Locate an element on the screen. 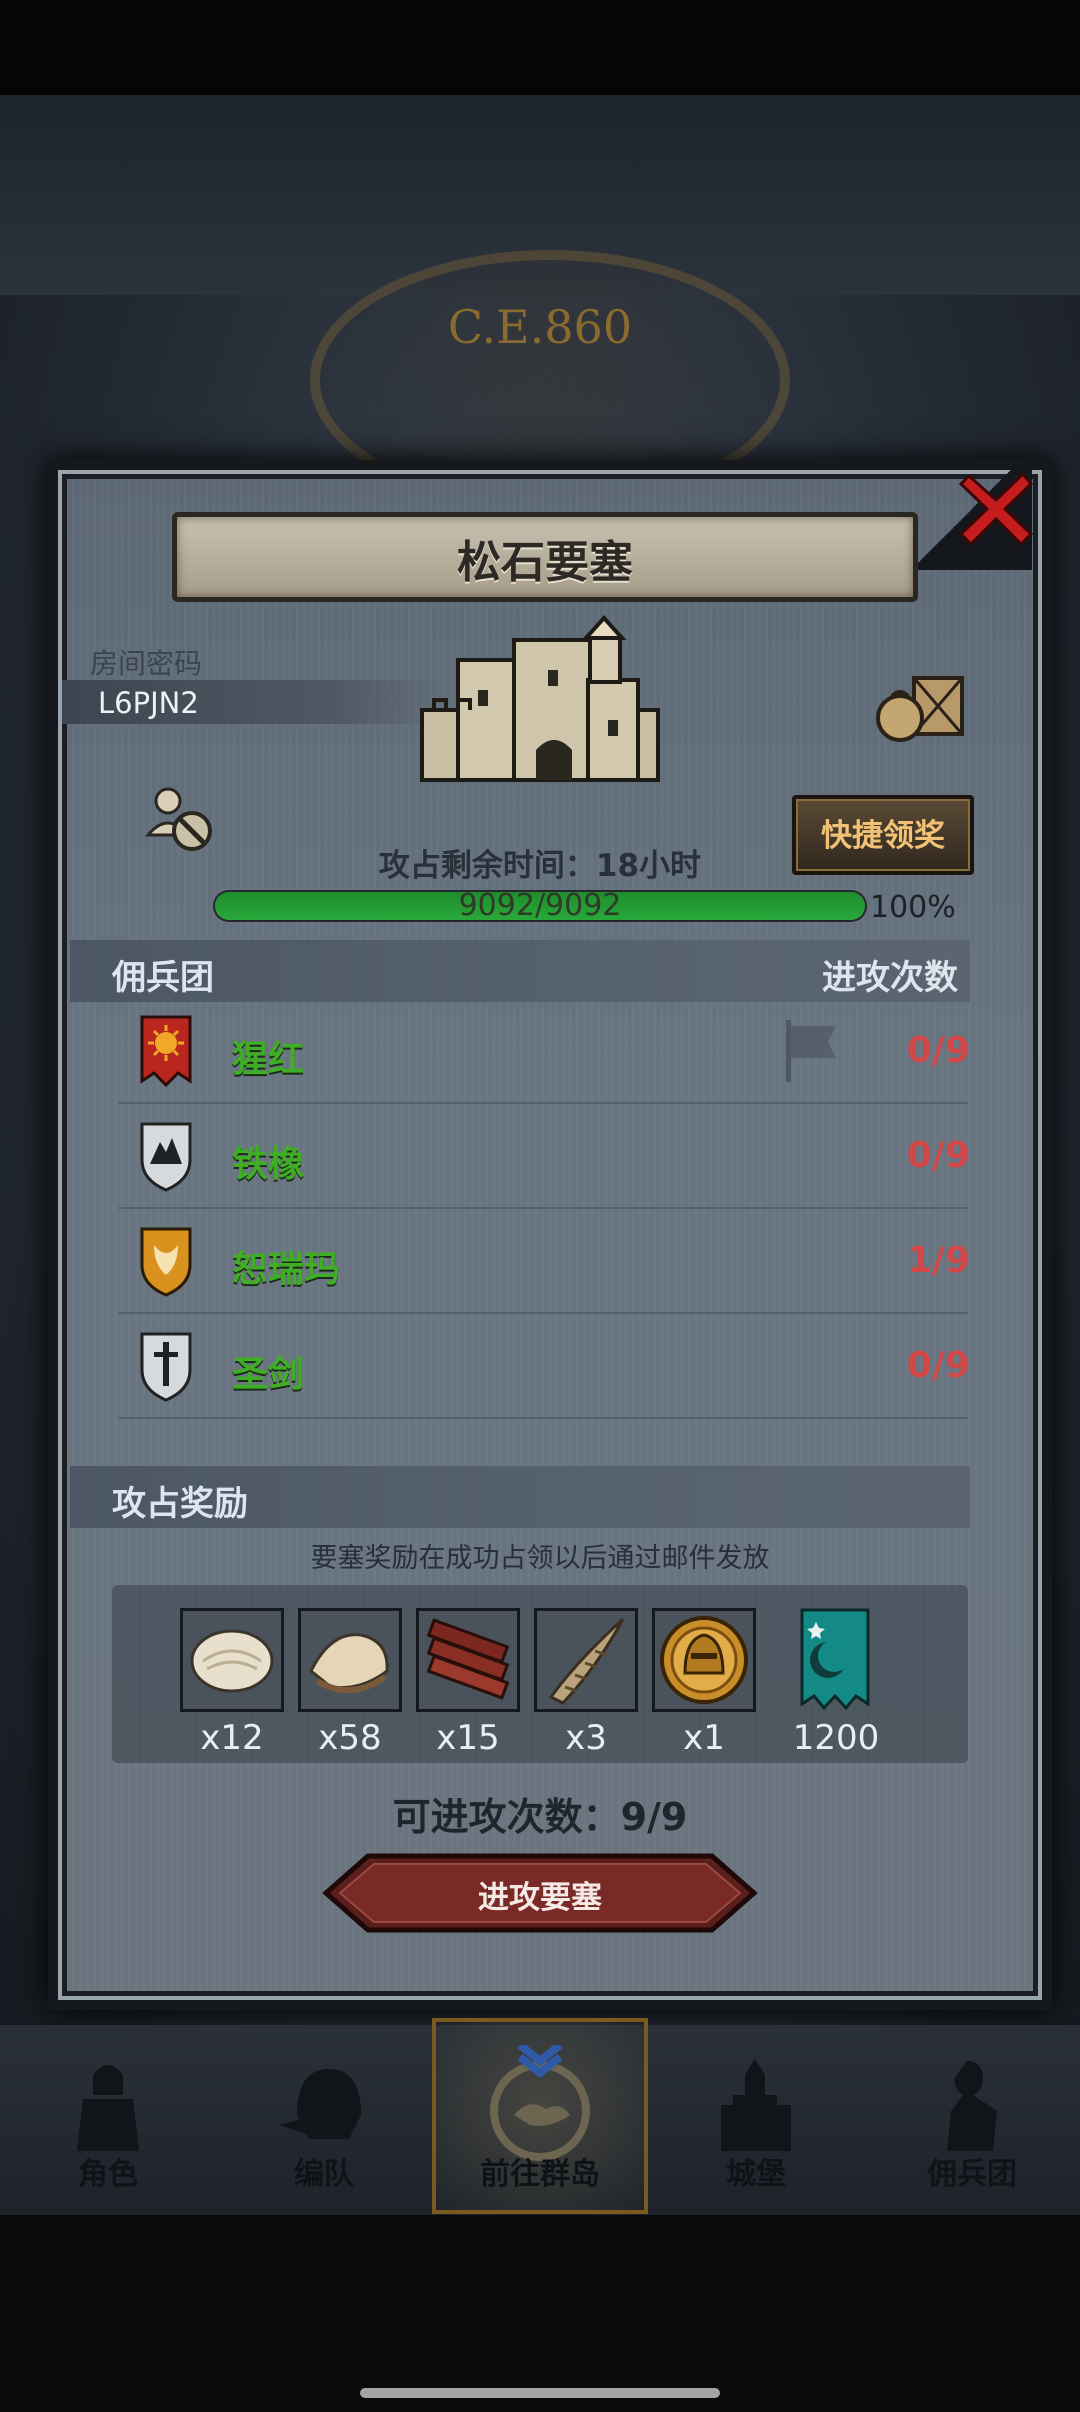 The image size is (1080, 2412). mercenary-name: 圣剑 is located at coordinates (268, 1374).